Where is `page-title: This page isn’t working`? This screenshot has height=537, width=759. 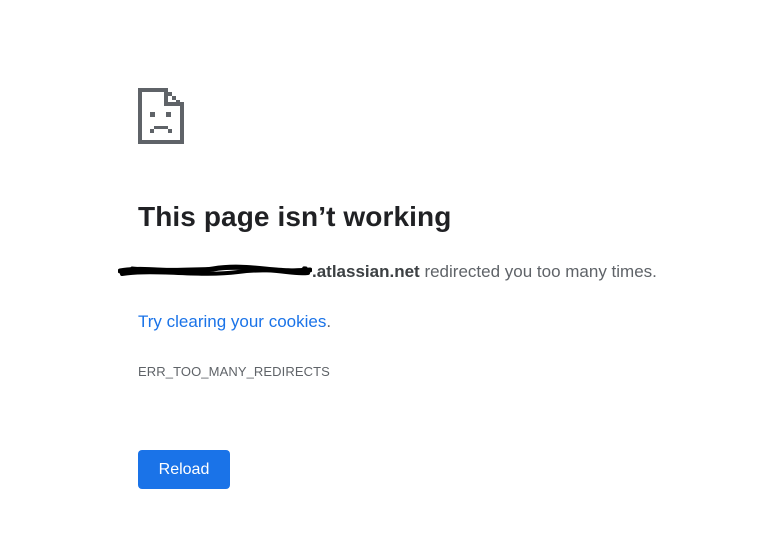
page-title: This page isn’t working is located at coordinates (295, 216).